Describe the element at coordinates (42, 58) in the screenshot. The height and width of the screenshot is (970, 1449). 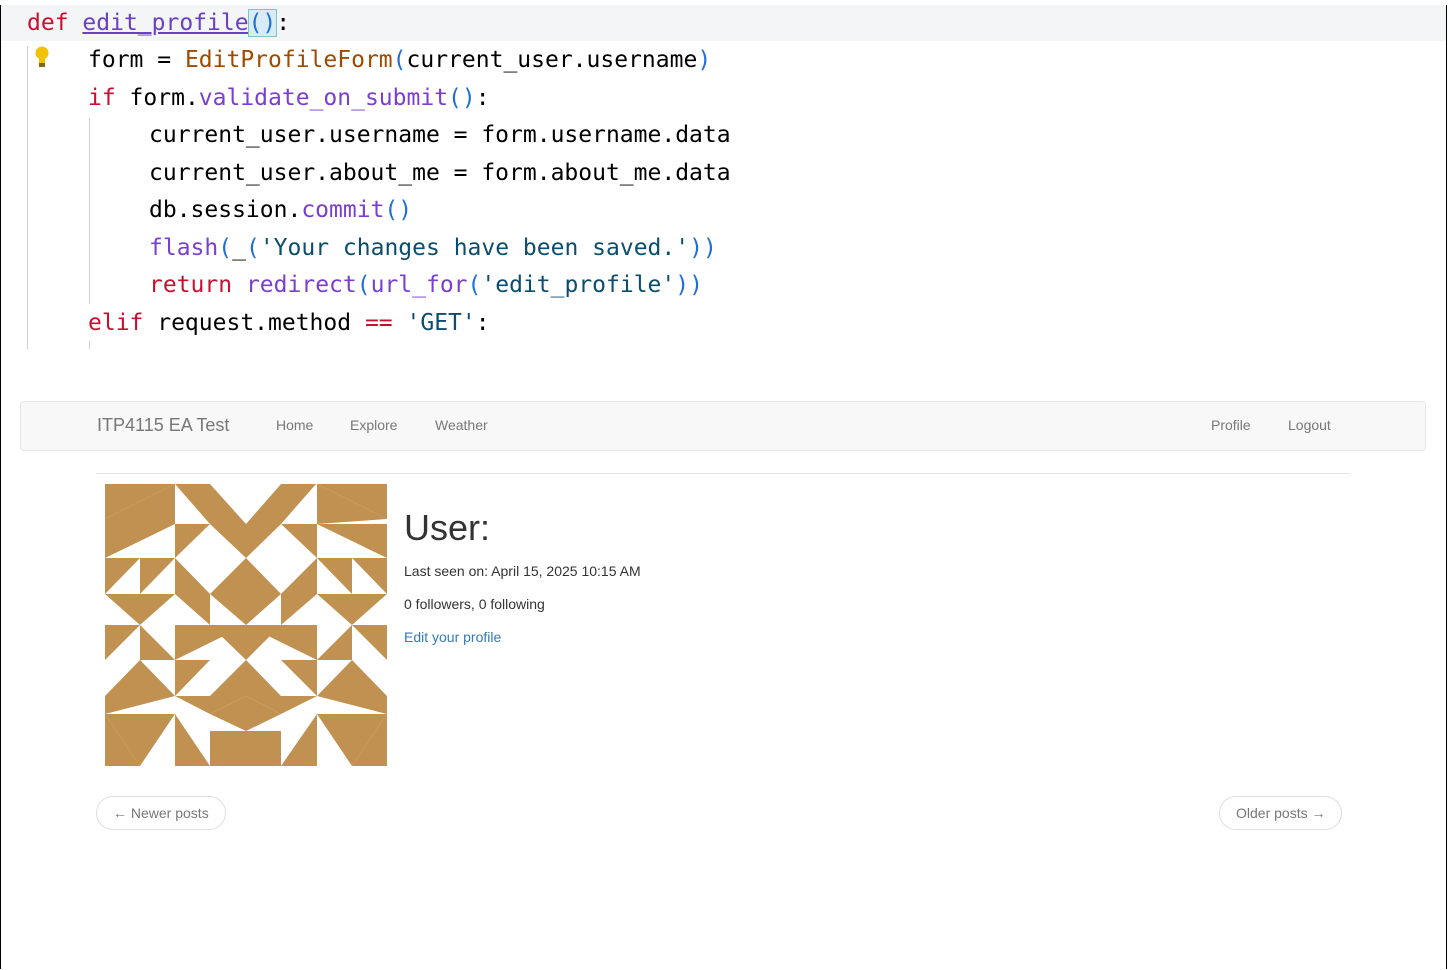
I see `lightbulb-icon` at that location.